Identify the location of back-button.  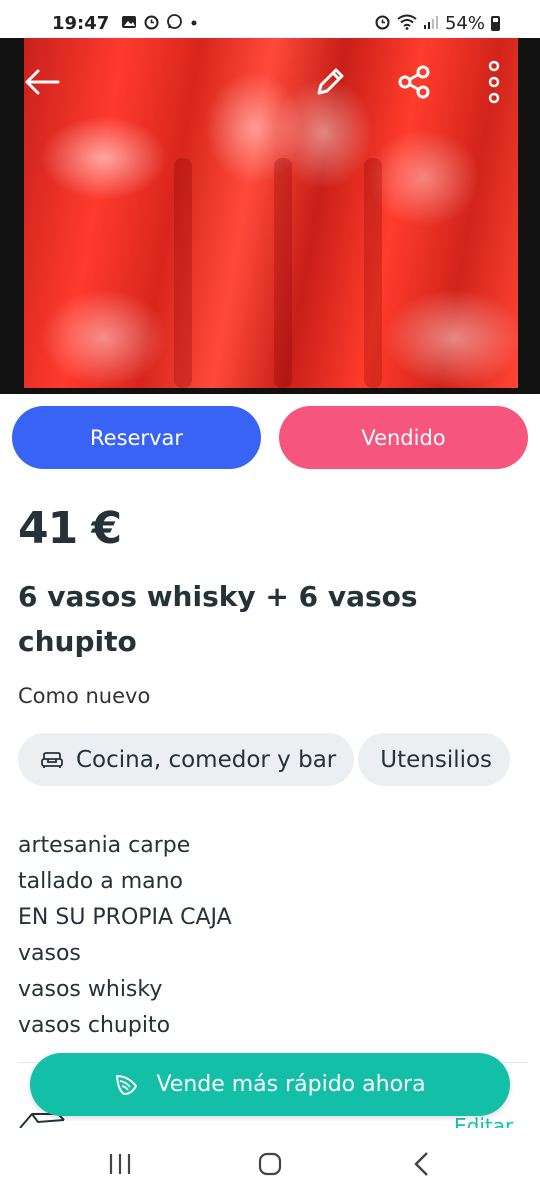
(42, 82).